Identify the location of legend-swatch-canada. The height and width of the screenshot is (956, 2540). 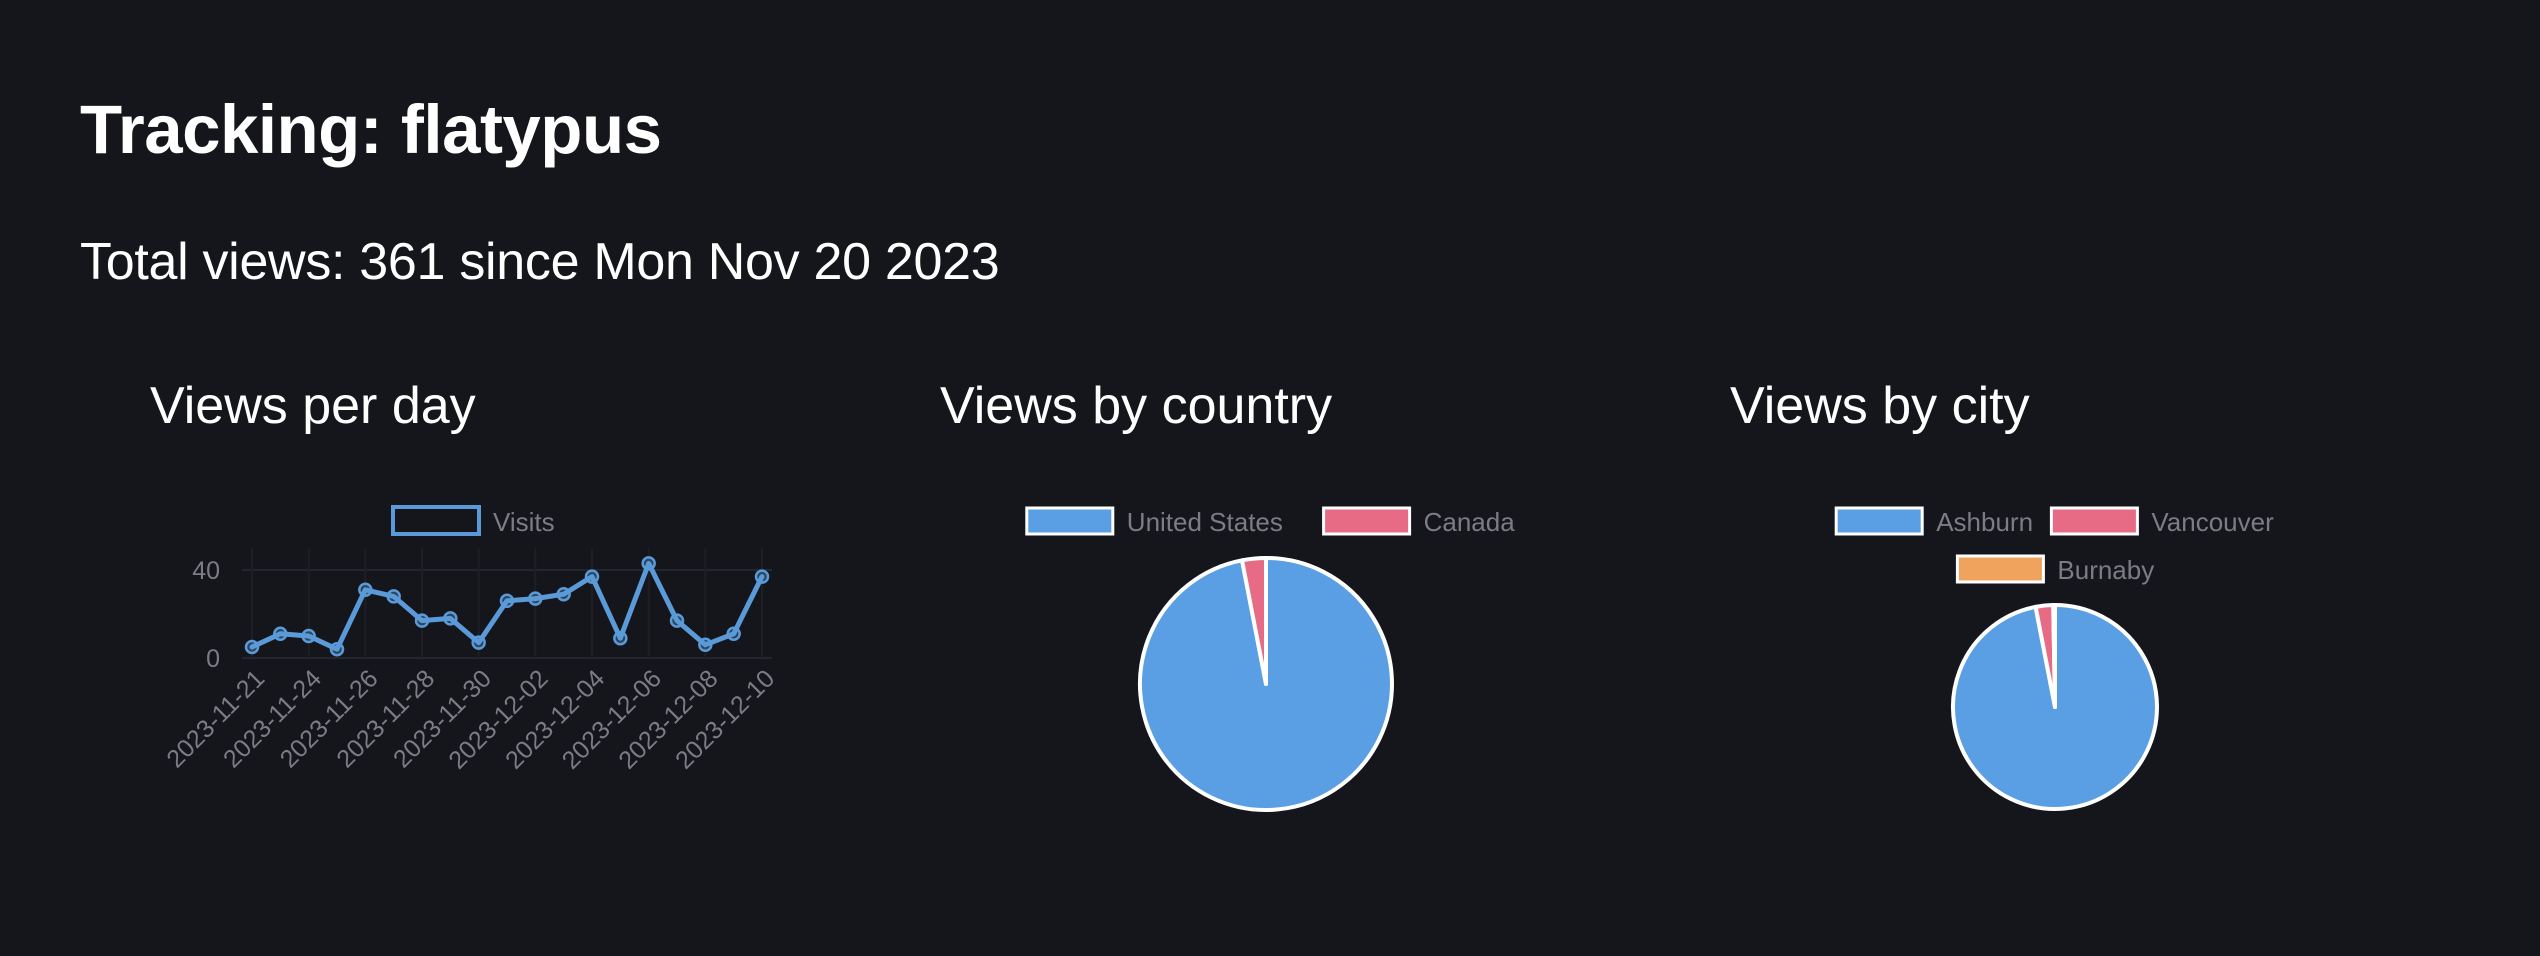
(1367, 521).